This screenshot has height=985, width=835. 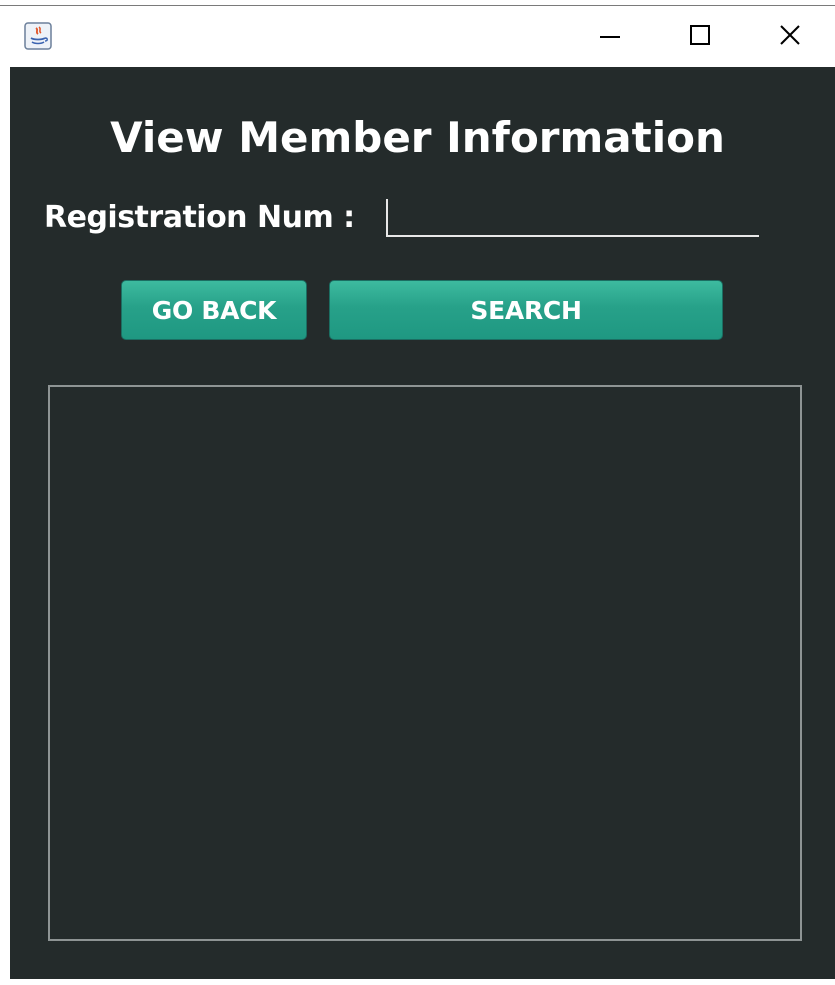 I want to click on maximize-button, so click(x=700, y=36).